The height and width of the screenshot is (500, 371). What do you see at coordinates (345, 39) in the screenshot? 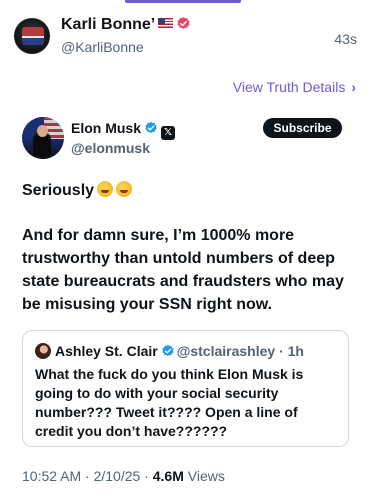
I see `post-timestamp: 43s` at bounding box center [345, 39].